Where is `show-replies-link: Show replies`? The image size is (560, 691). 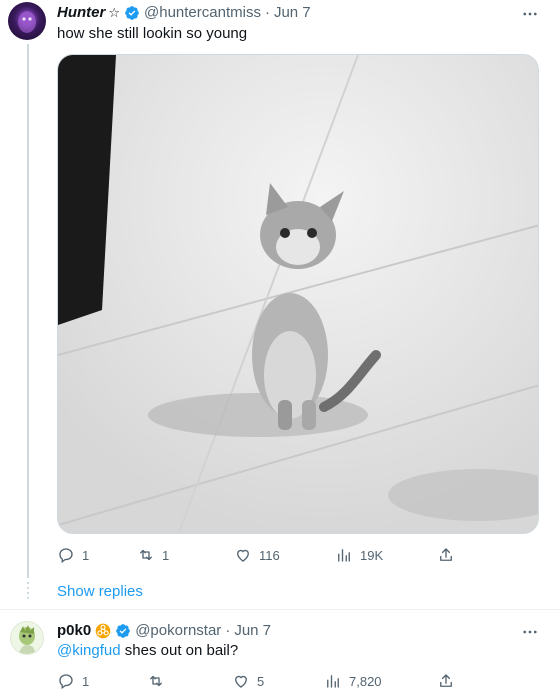 show-replies-link: Show replies is located at coordinates (100, 591).